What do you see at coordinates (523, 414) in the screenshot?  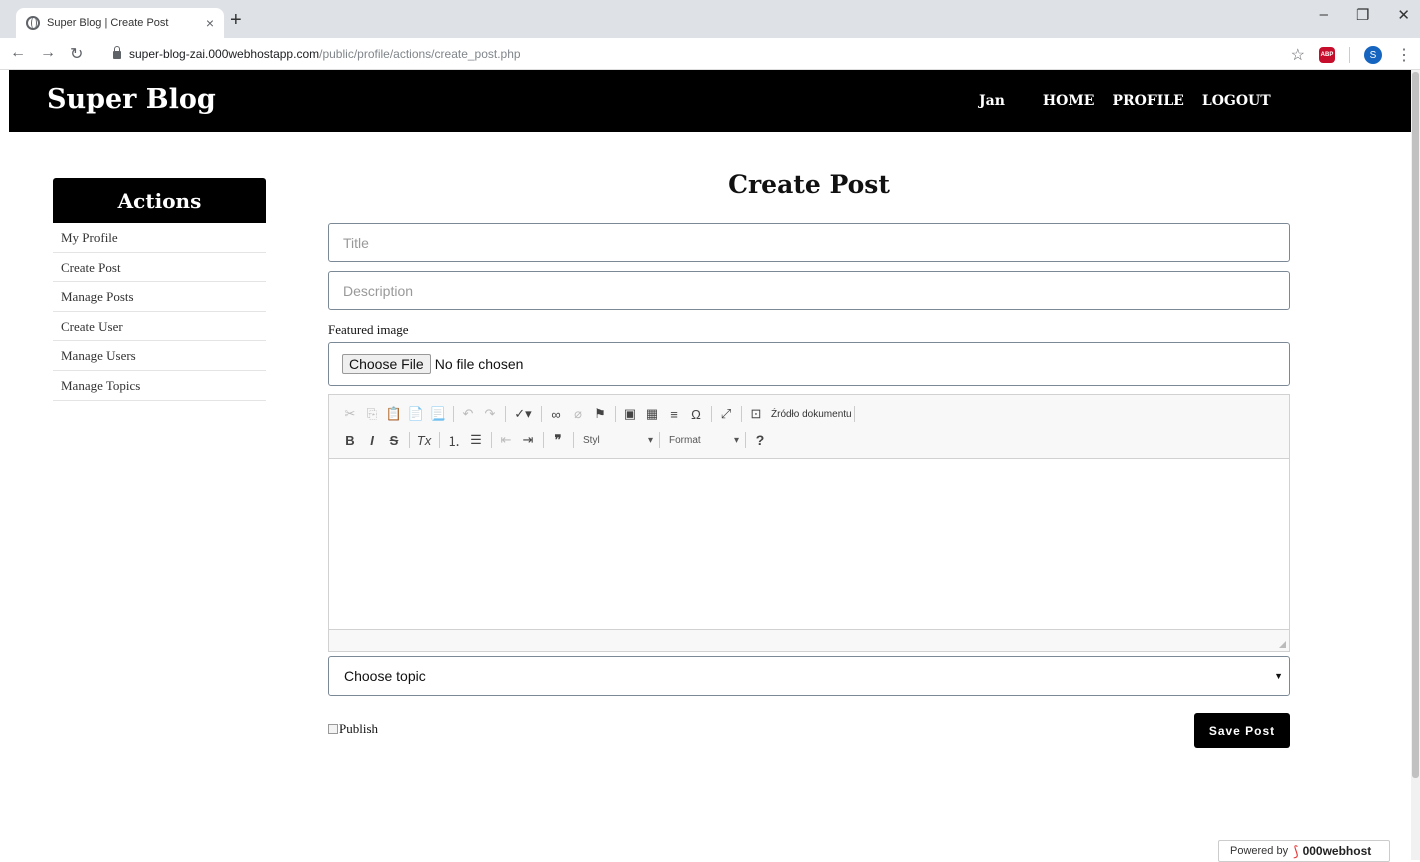 I see `spellcheck-icon: ✓▾` at bounding box center [523, 414].